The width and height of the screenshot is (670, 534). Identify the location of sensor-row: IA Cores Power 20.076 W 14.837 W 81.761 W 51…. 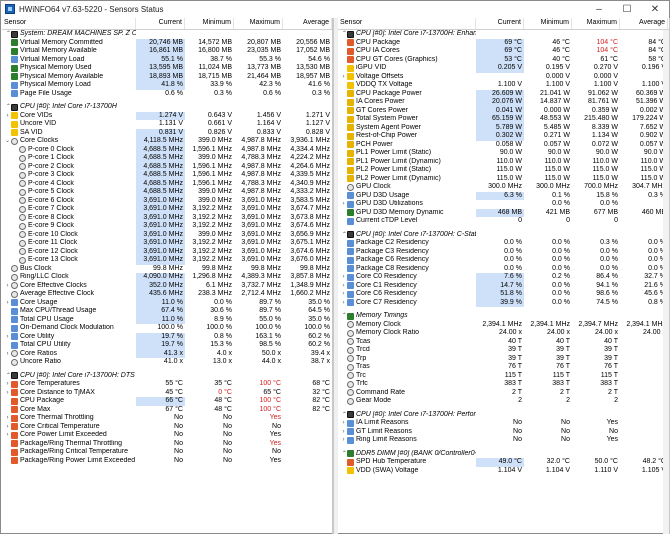
(503, 102).